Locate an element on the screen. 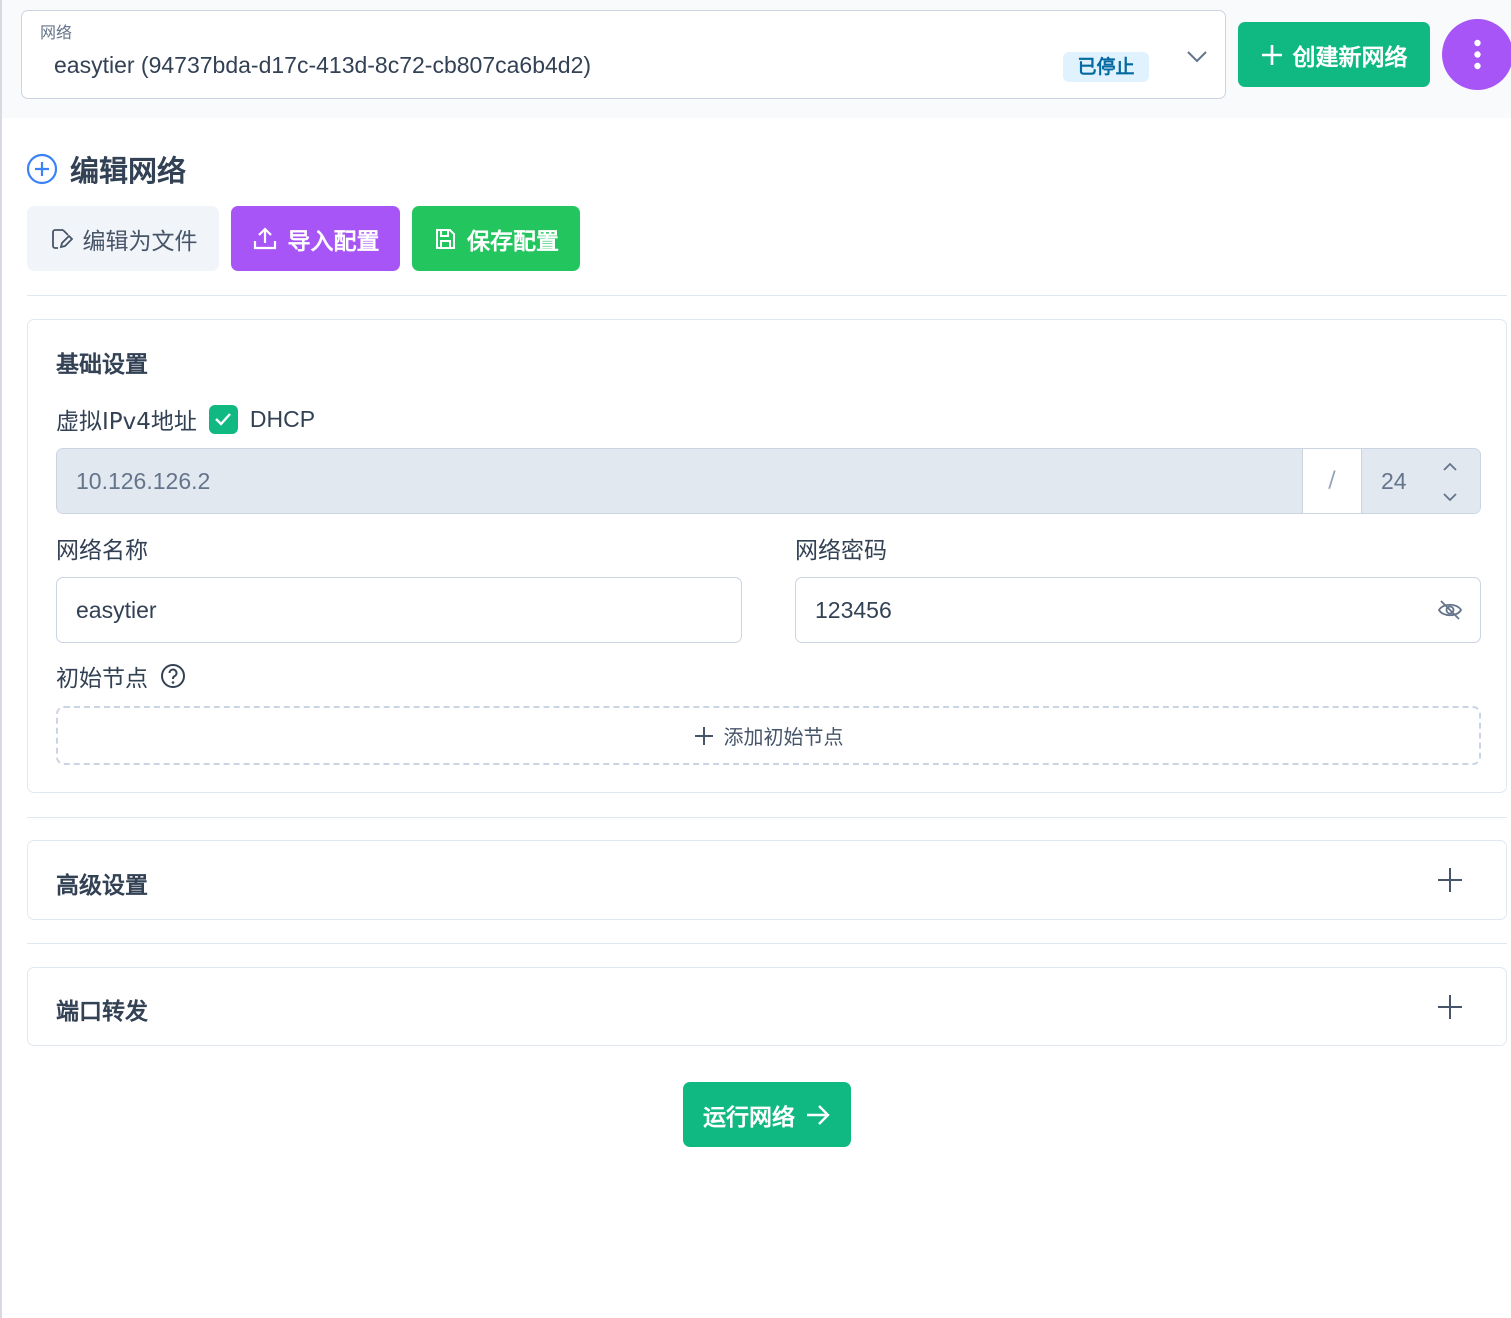  save-icon is located at coordinates (445, 238).